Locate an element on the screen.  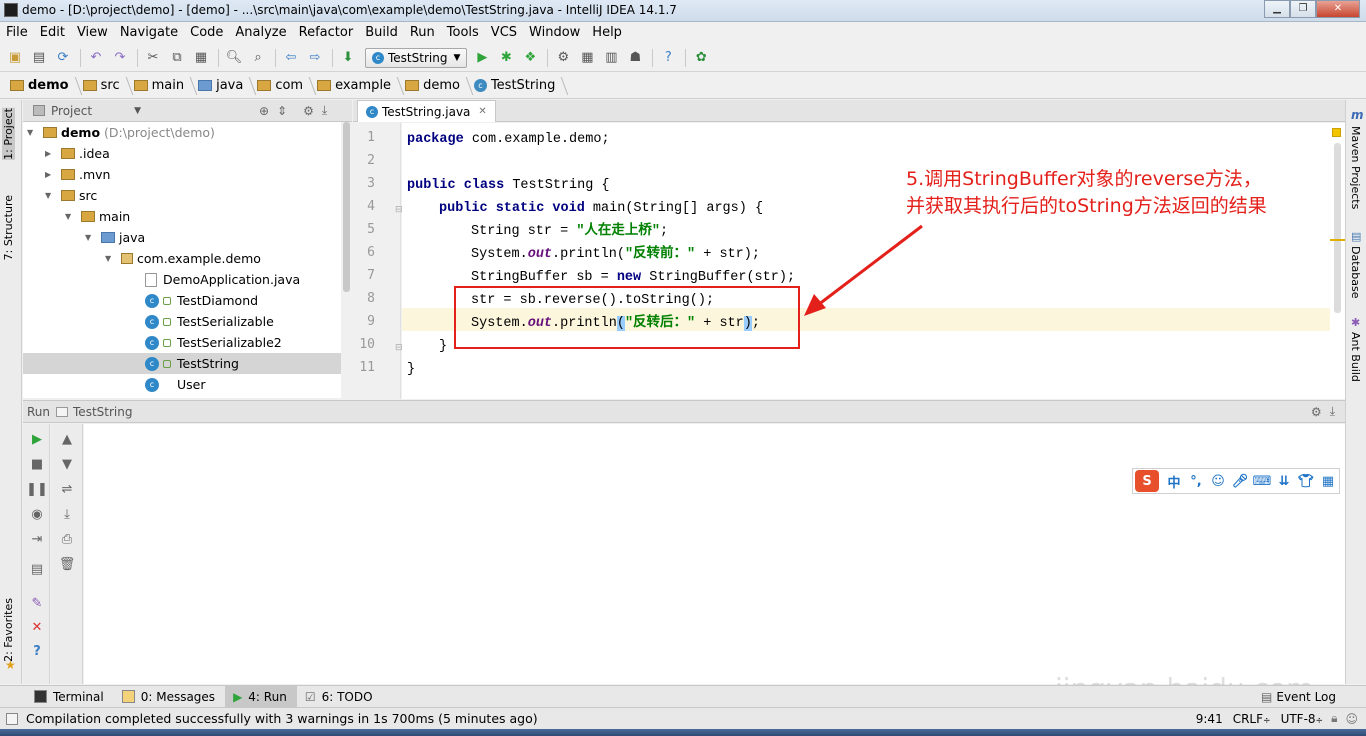
exit-icon: ⇥ is located at coordinates (37, 539).